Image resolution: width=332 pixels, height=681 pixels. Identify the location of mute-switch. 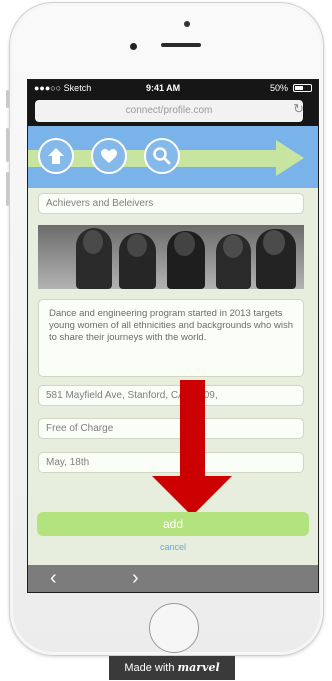
(7, 99).